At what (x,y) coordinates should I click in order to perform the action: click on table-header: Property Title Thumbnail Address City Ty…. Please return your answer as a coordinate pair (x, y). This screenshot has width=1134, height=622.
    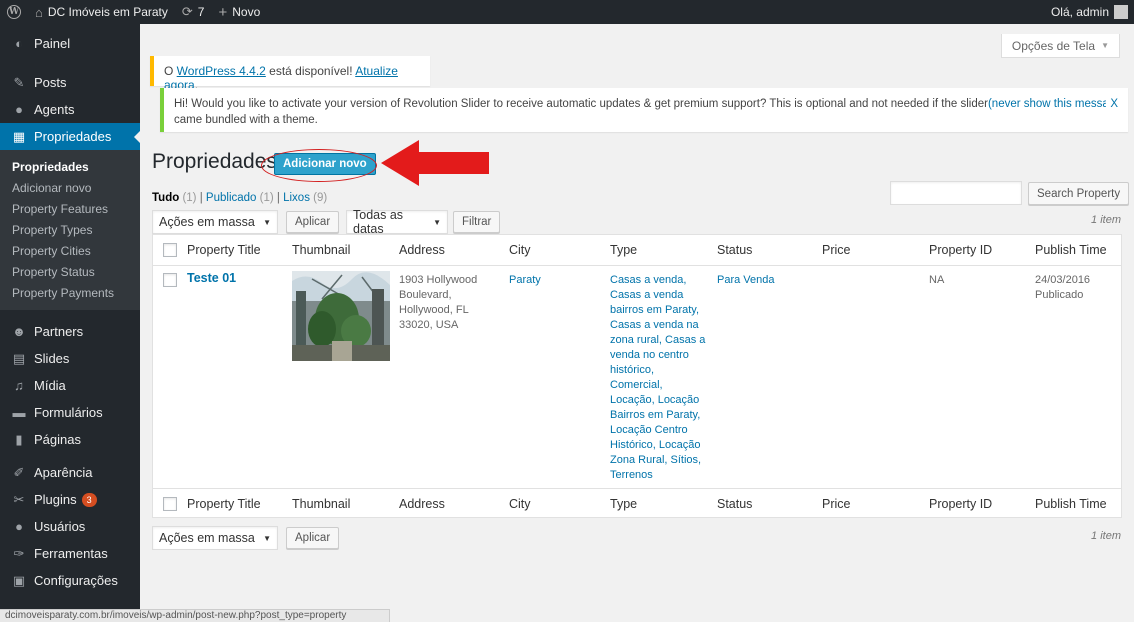
    Looking at the image, I should click on (637, 250).